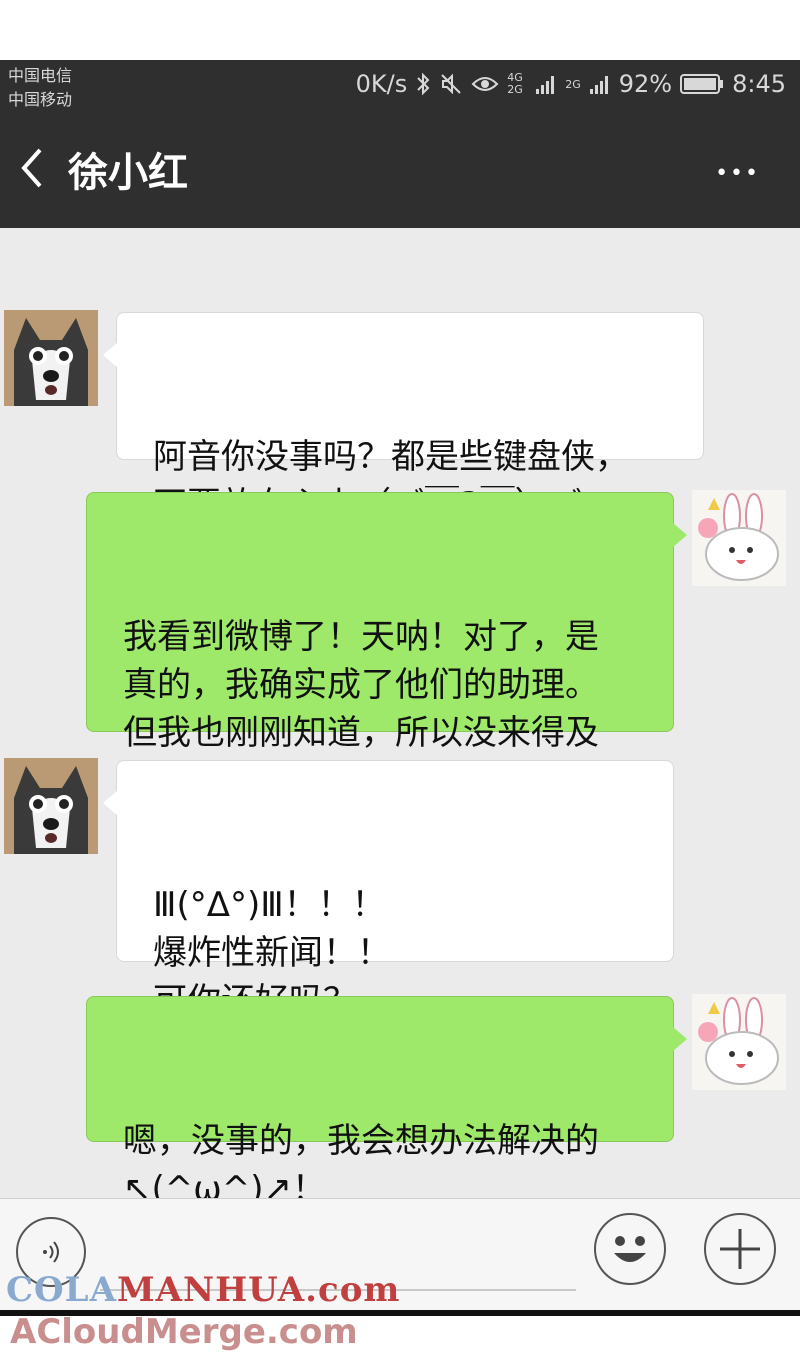 The width and height of the screenshot is (800, 1359). I want to click on signal-bars-2-icon, so click(598, 85).